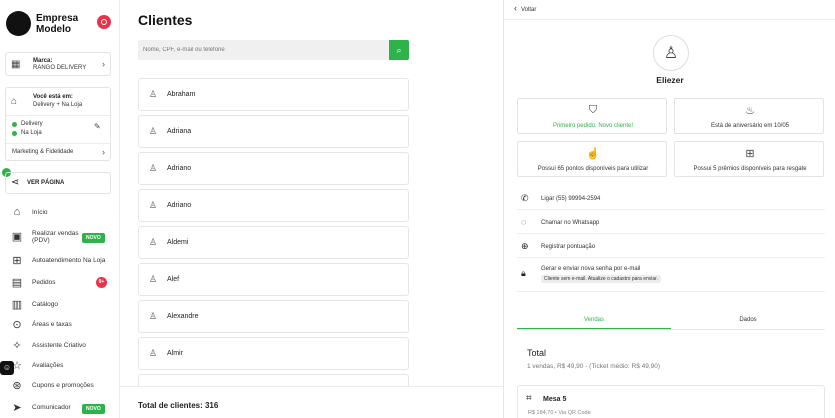 This screenshot has width=835, height=418. Describe the element at coordinates (32, 124) in the screenshot. I see `mode-delivery: Delivery` at that location.